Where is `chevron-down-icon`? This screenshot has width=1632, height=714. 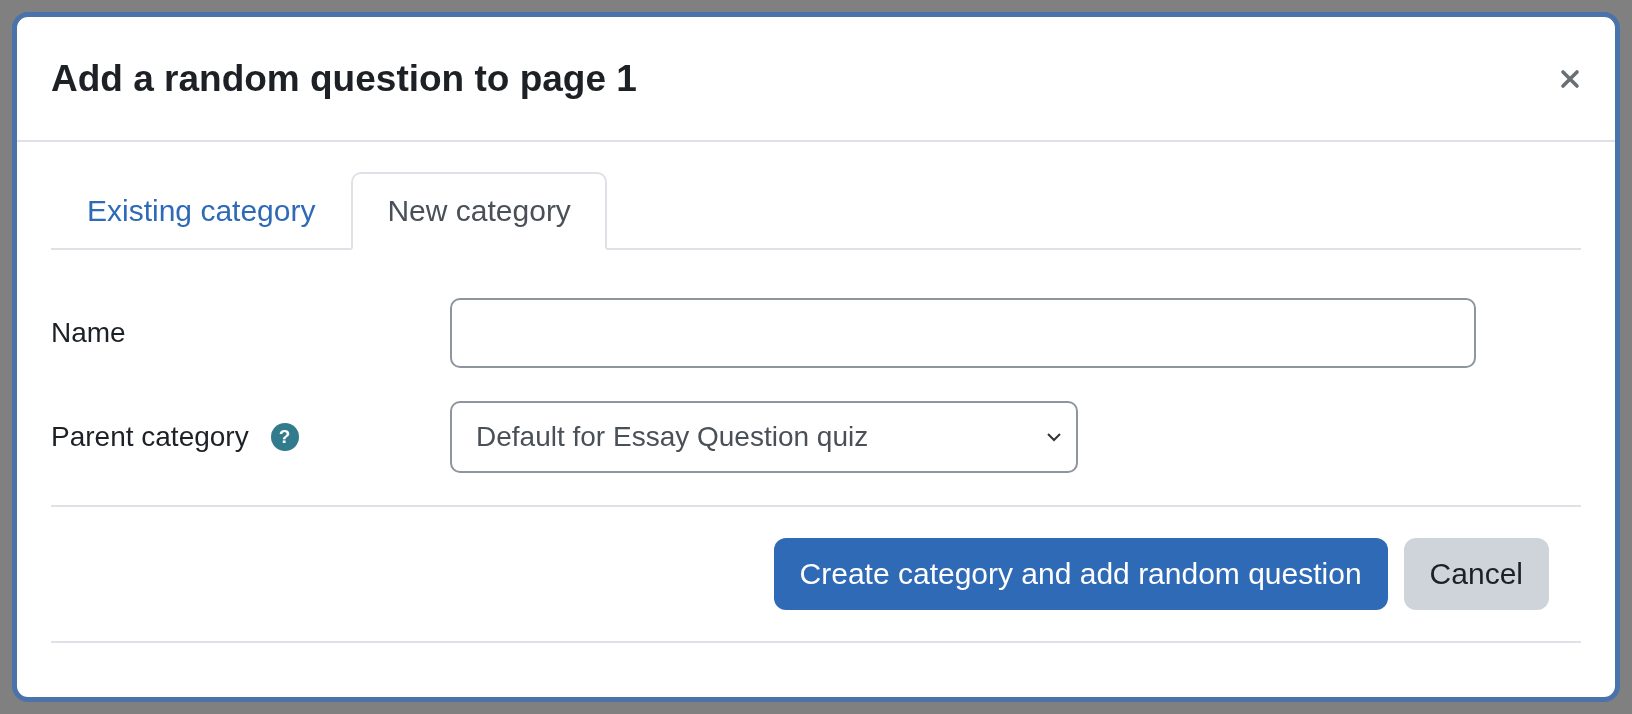 chevron-down-icon is located at coordinates (1054, 437).